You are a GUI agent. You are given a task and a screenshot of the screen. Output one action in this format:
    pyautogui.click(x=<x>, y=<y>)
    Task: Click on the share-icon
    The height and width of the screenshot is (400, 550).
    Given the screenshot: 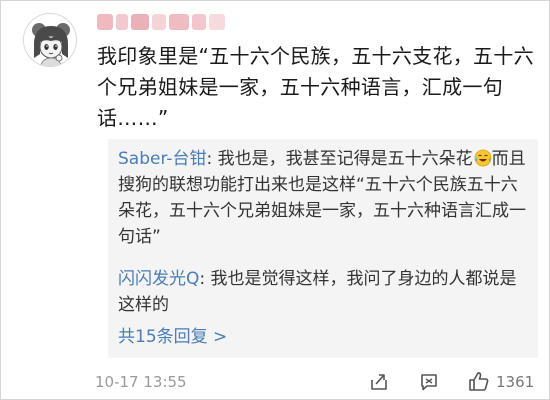 What is the action you would take?
    pyautogui.click(x=379, y=382)
    